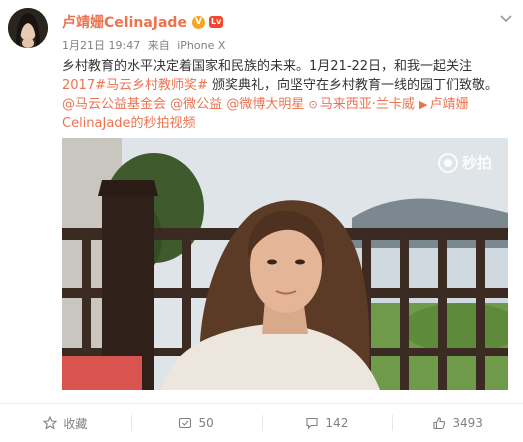  I want to click on text-part-1: 乡村教育的水平决定着国家和民族的未来。1月21-22日，和我一起关注, so click(267, 66).